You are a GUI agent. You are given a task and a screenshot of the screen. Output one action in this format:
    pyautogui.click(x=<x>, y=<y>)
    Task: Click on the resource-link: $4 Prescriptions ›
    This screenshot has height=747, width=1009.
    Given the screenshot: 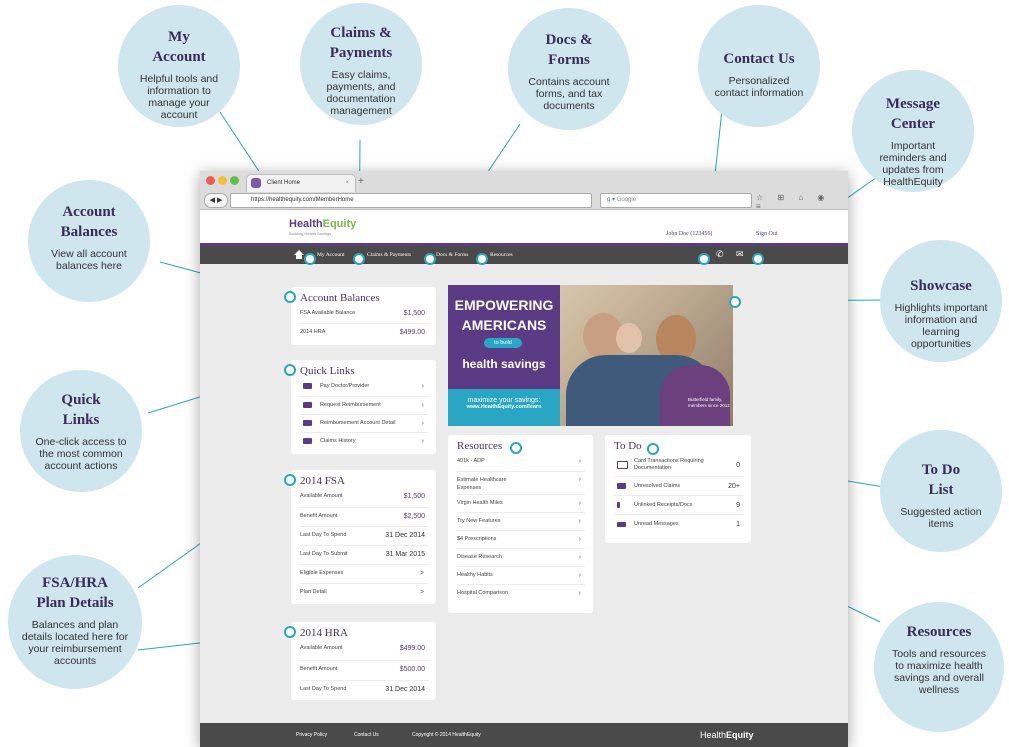 What is the action you would take?
    pyautogui.click(x=521, y=539)
    